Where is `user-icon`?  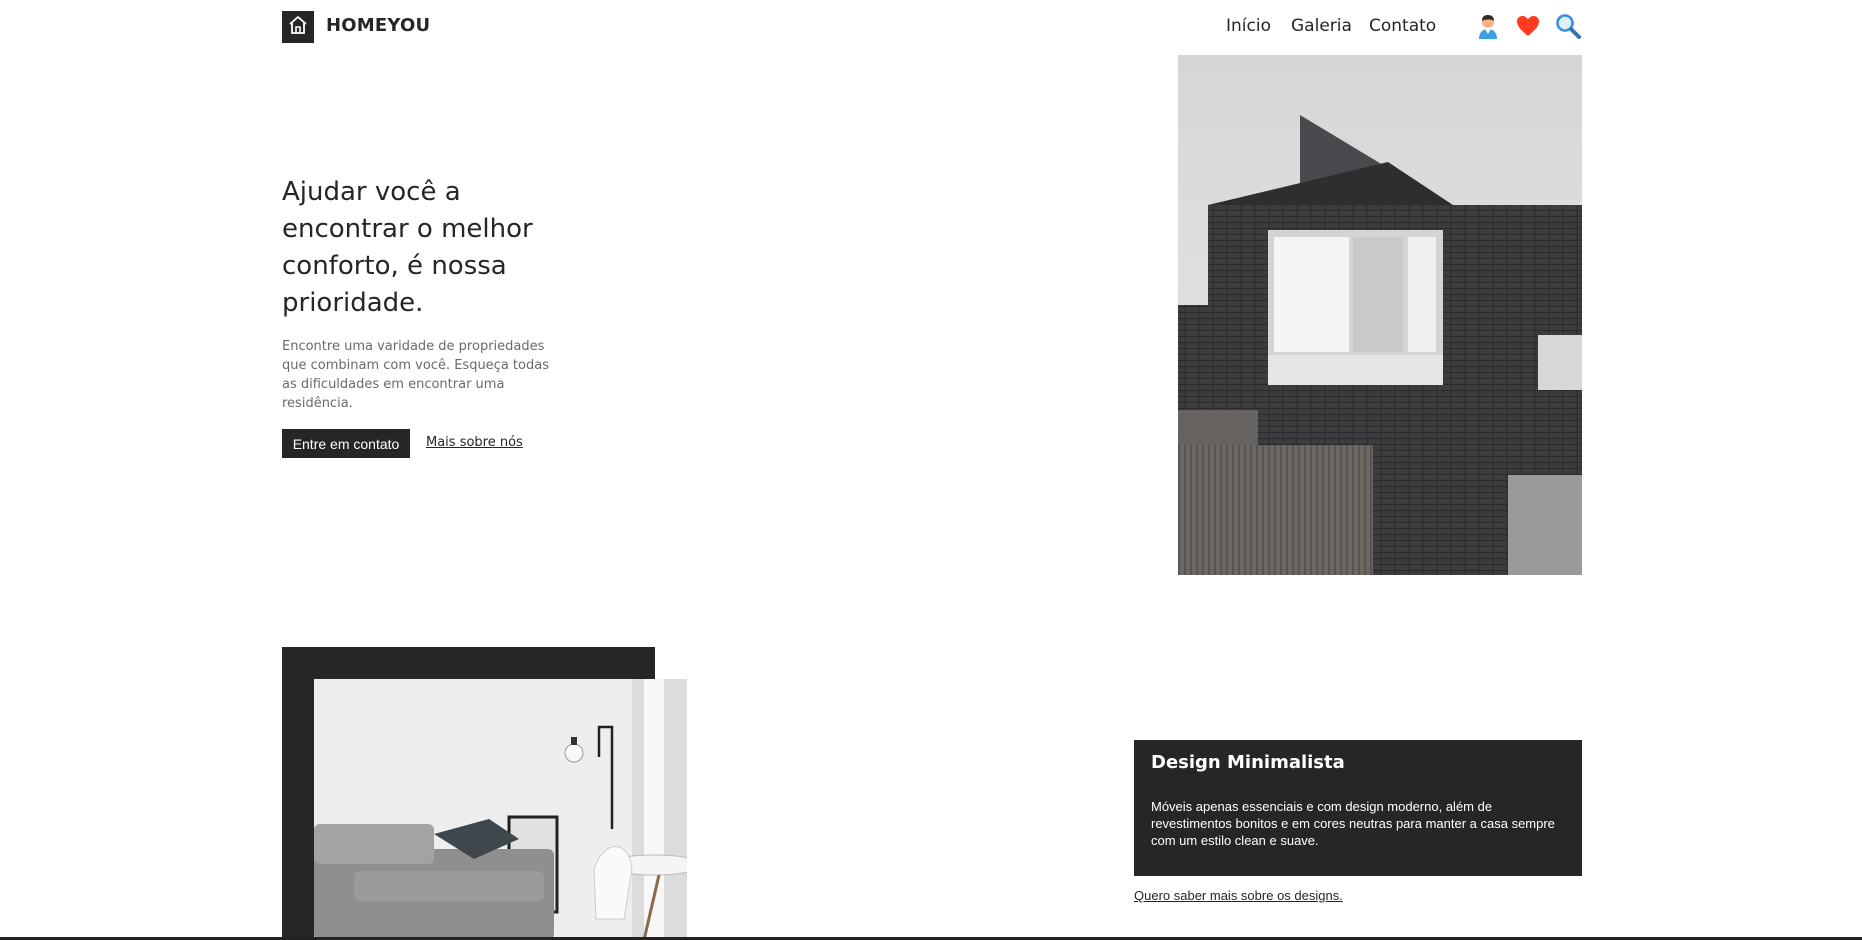 user-icon is located at coordinates (1488, 26).